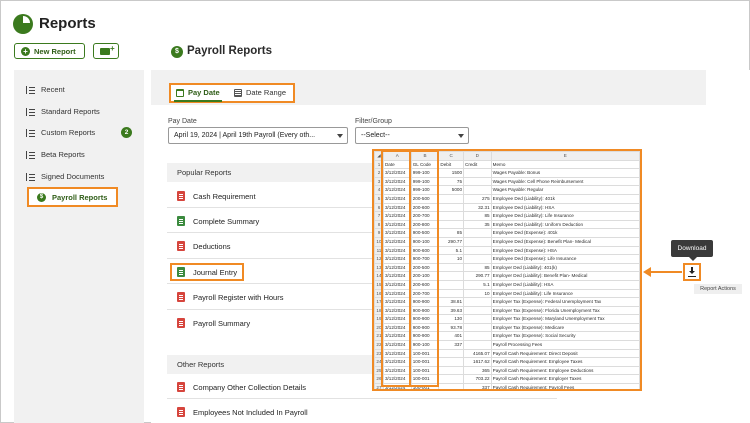 The width and height of the screenshot is (750, 423). I want to click on sheet-cell: 1500, so click(451, 173).